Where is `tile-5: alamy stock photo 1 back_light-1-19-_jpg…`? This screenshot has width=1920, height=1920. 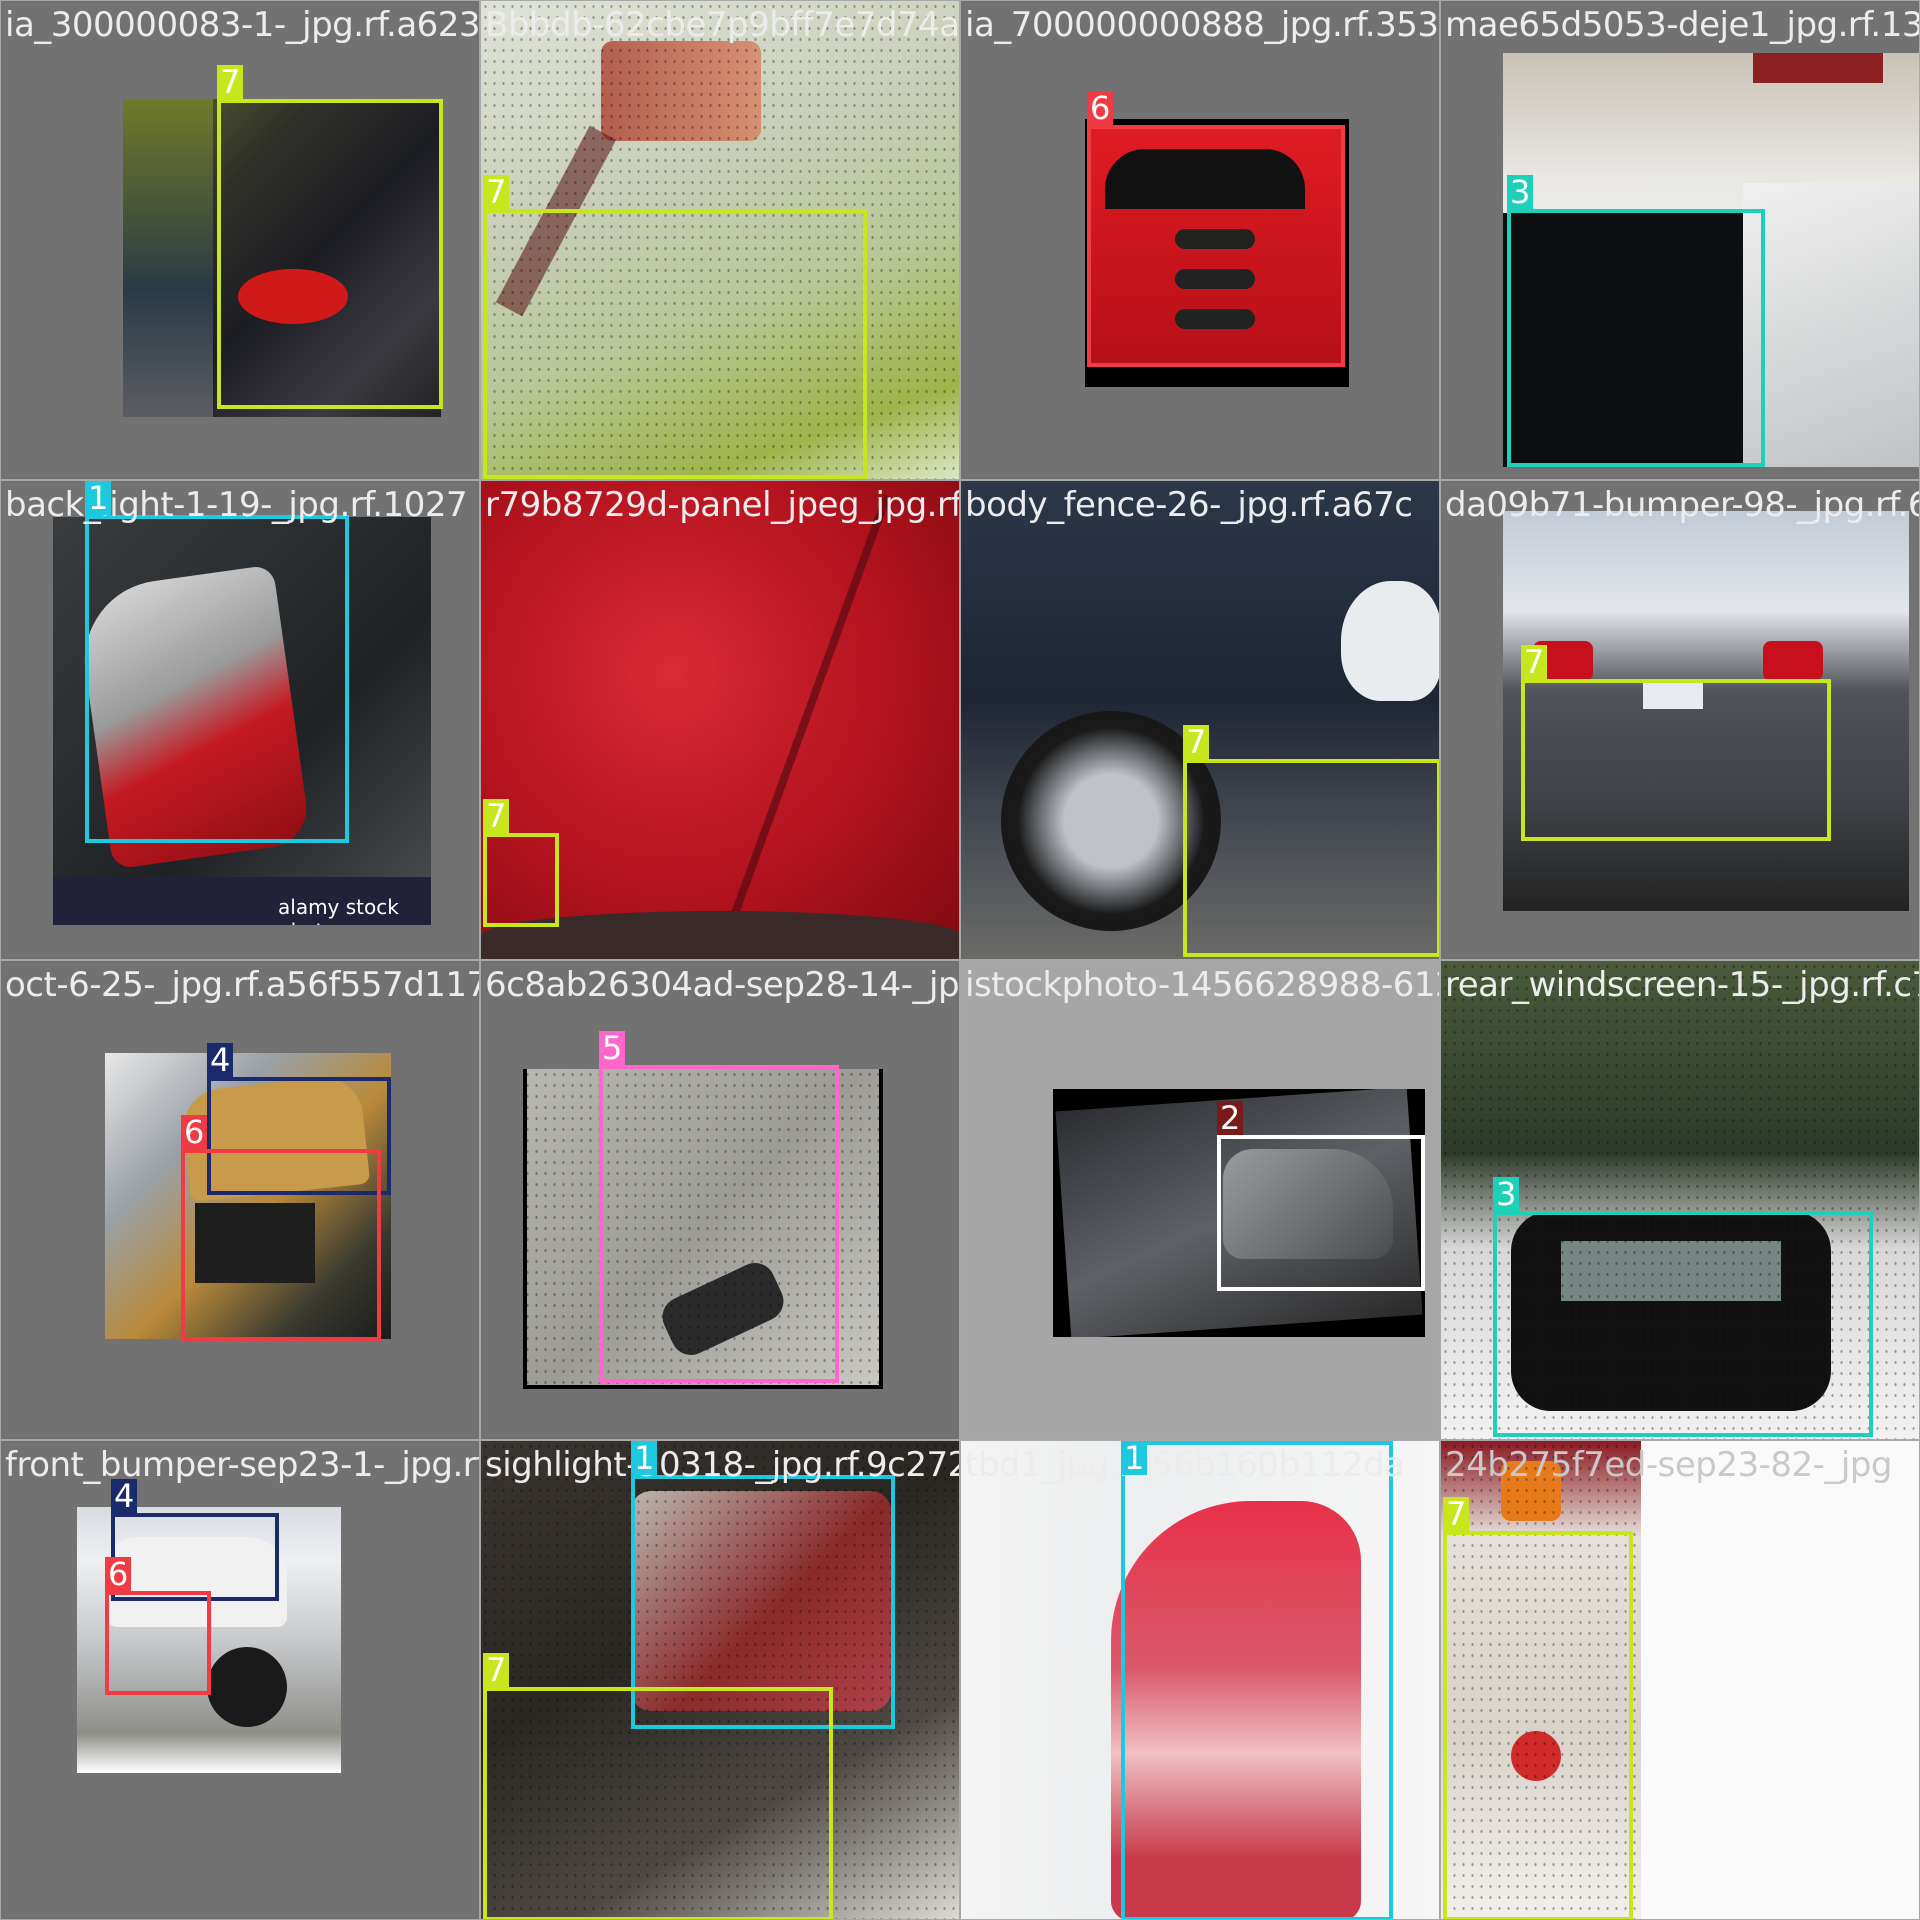
tile-5: alamy stock photo 1 back_light-1-19-_jpg… is located at coordinates (240, 720).